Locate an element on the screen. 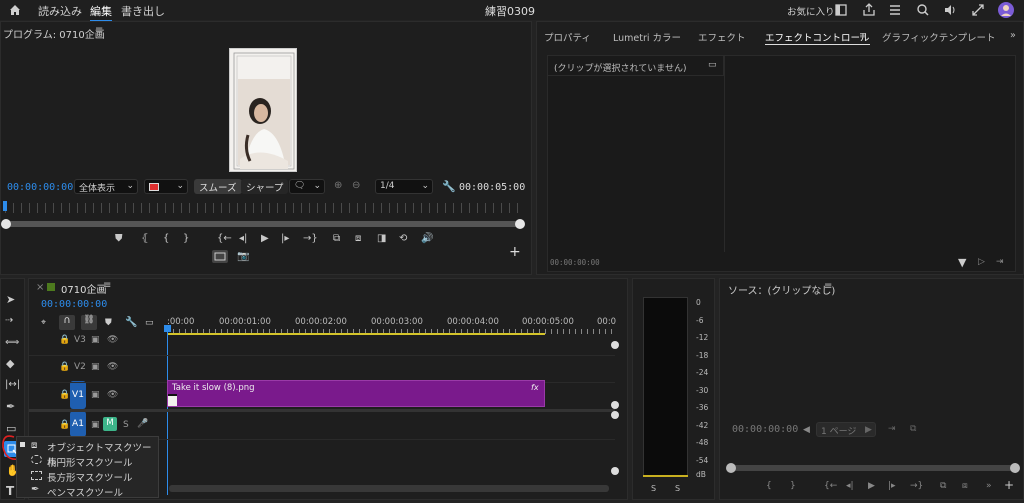 This screenshot has height=503, width=1024. toggle-timeline-icon: ▭ is located at coordinates (712, 65).